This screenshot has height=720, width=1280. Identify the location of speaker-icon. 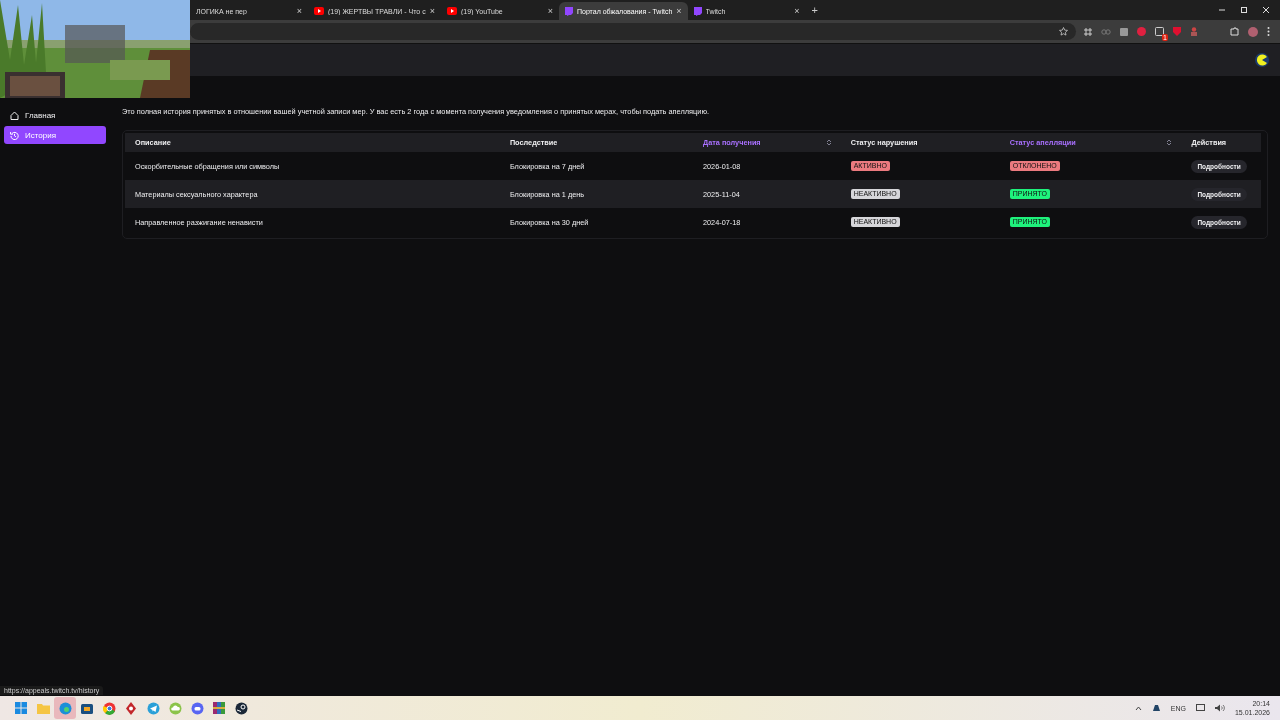
(1219, 708).